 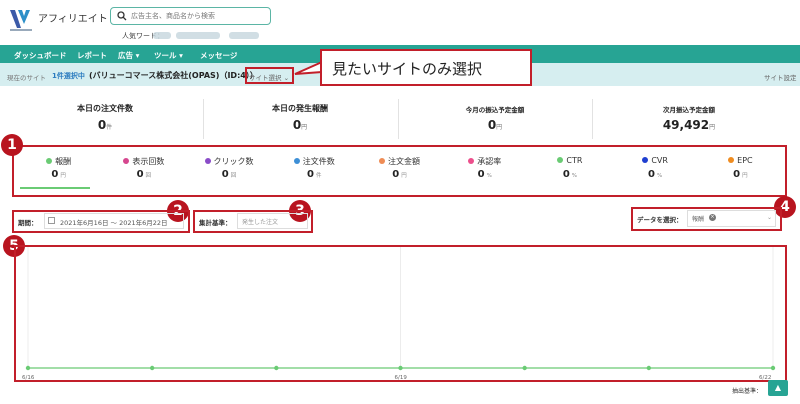 I want to click on search-icon, so click(x=122, y=16).